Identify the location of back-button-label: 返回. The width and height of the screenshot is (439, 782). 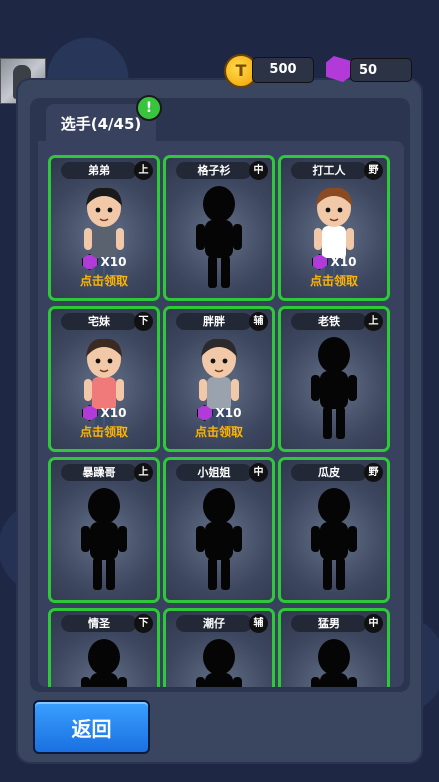
(91, 728).